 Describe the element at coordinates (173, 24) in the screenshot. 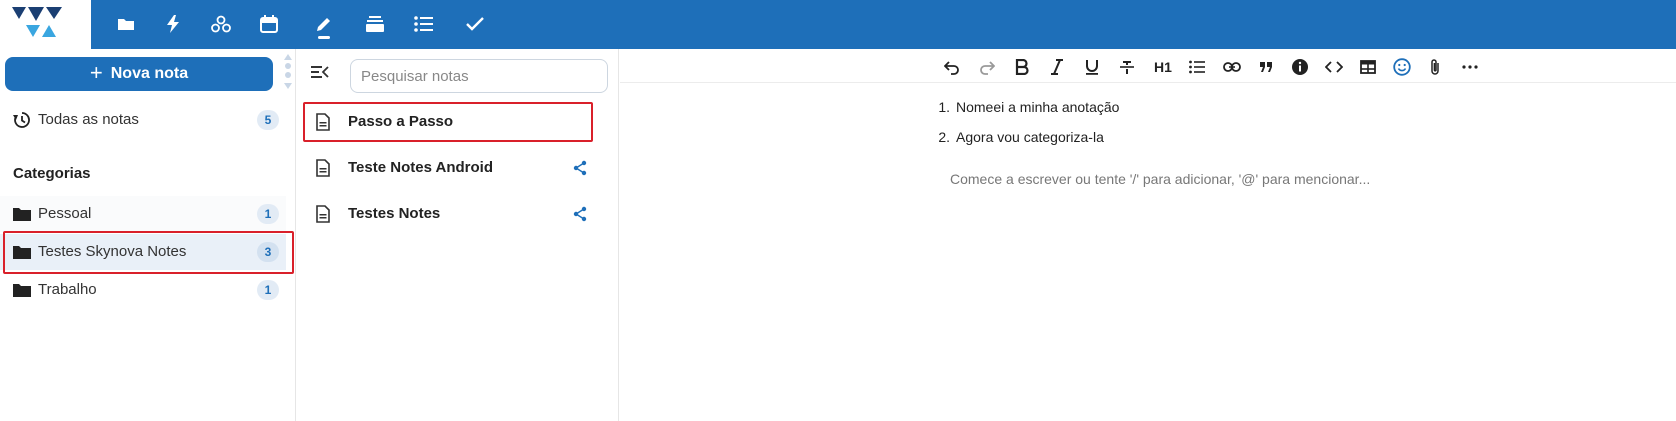

I see `lightning-icon` at that location.